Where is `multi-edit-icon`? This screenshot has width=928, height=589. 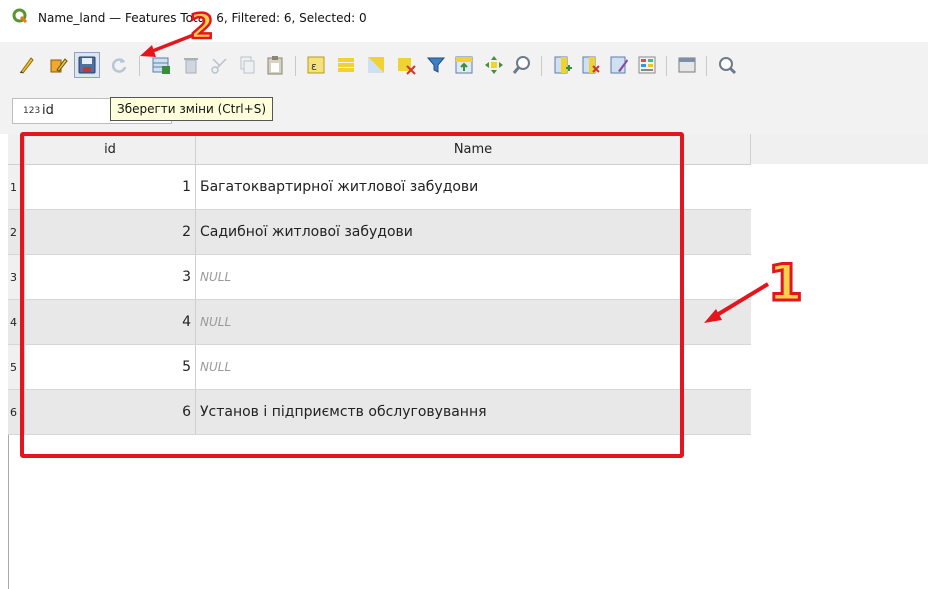
multi-edit-icon is located at coordinates (59, 65).